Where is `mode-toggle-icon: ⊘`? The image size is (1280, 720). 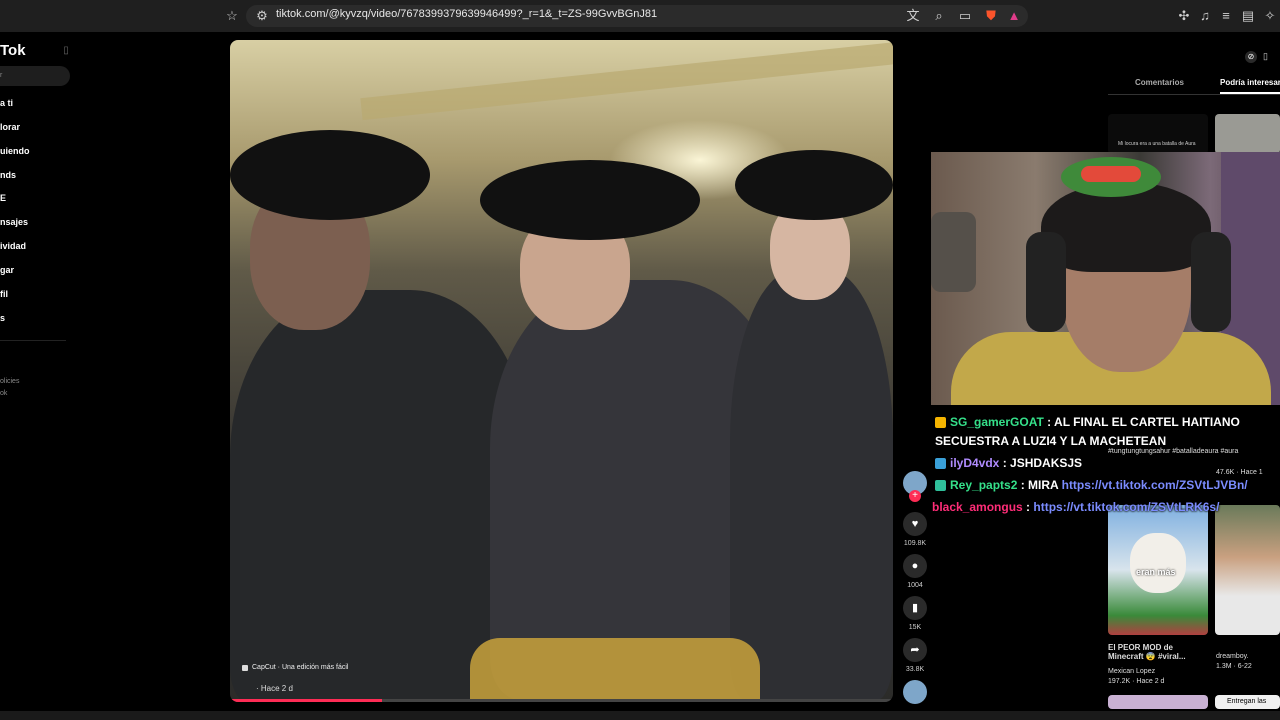
mode-toggle-icon: ⊘ is located at coordinates (1251, 57).